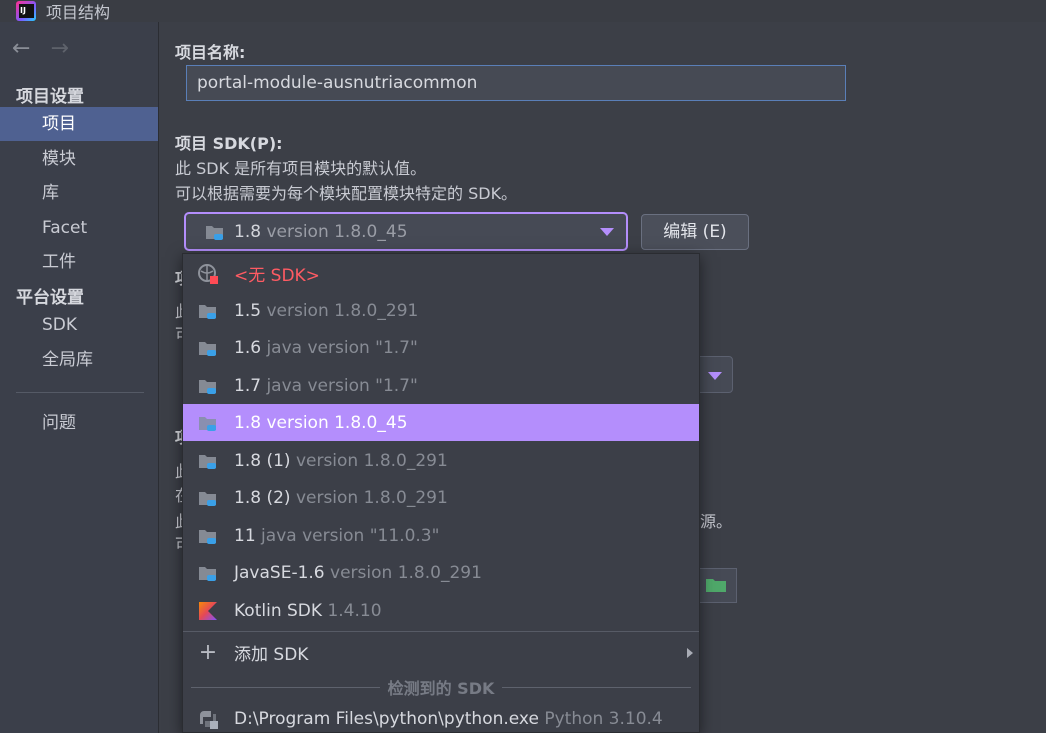 This screenshot has height=733, width=1046. I want to click on add-sdk-menu-item: + 添加 SDK, so click(441, 652).